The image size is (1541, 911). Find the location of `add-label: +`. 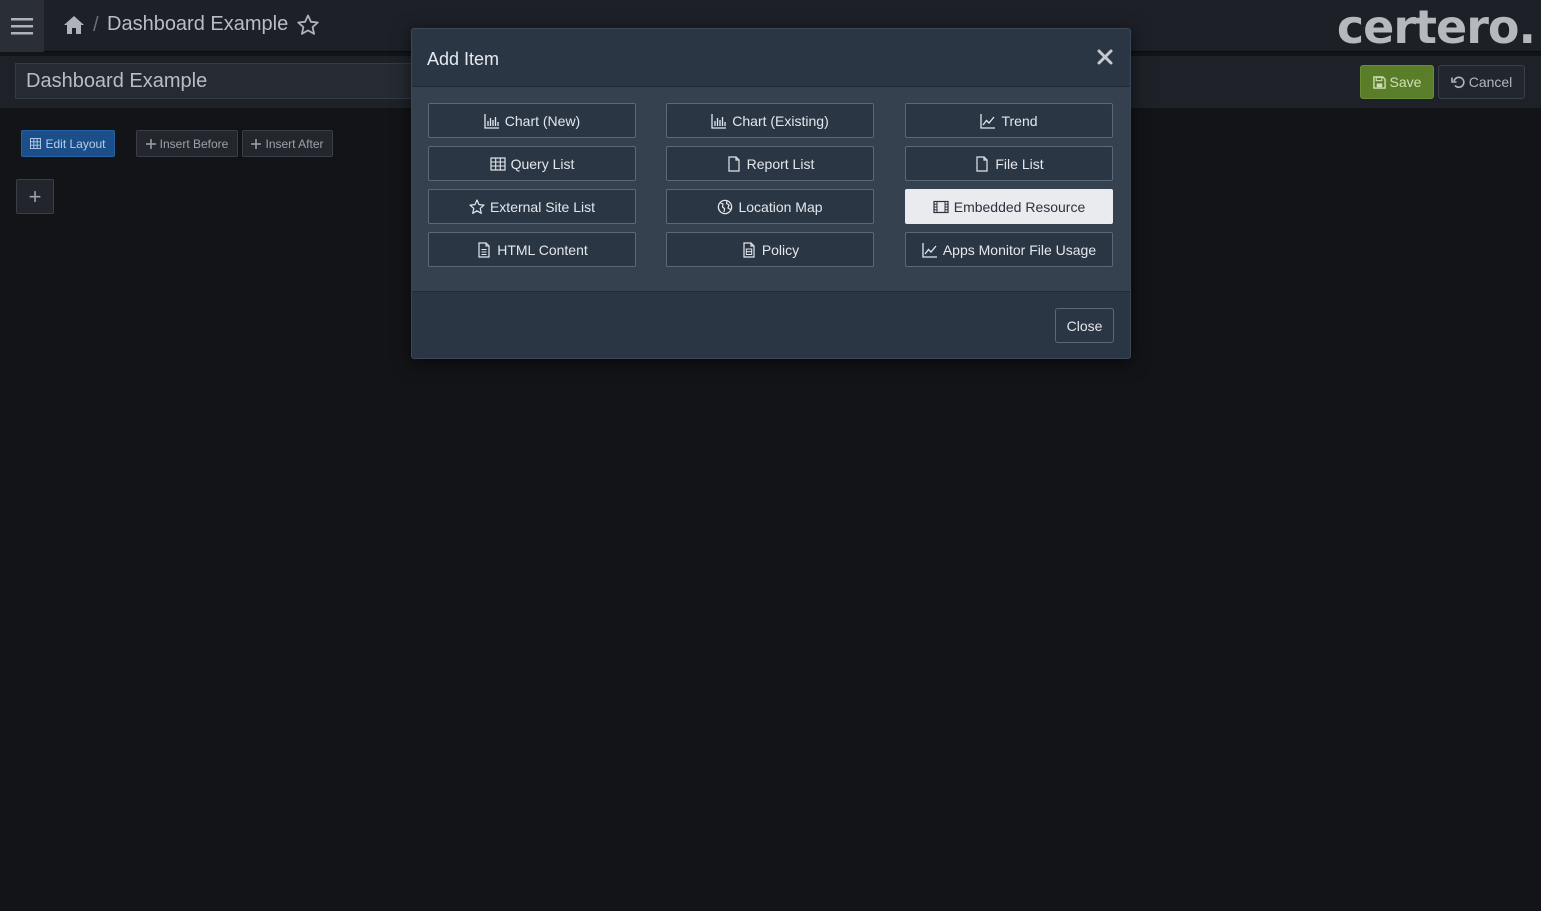

add-label: + is located at coordinates (35, 196).